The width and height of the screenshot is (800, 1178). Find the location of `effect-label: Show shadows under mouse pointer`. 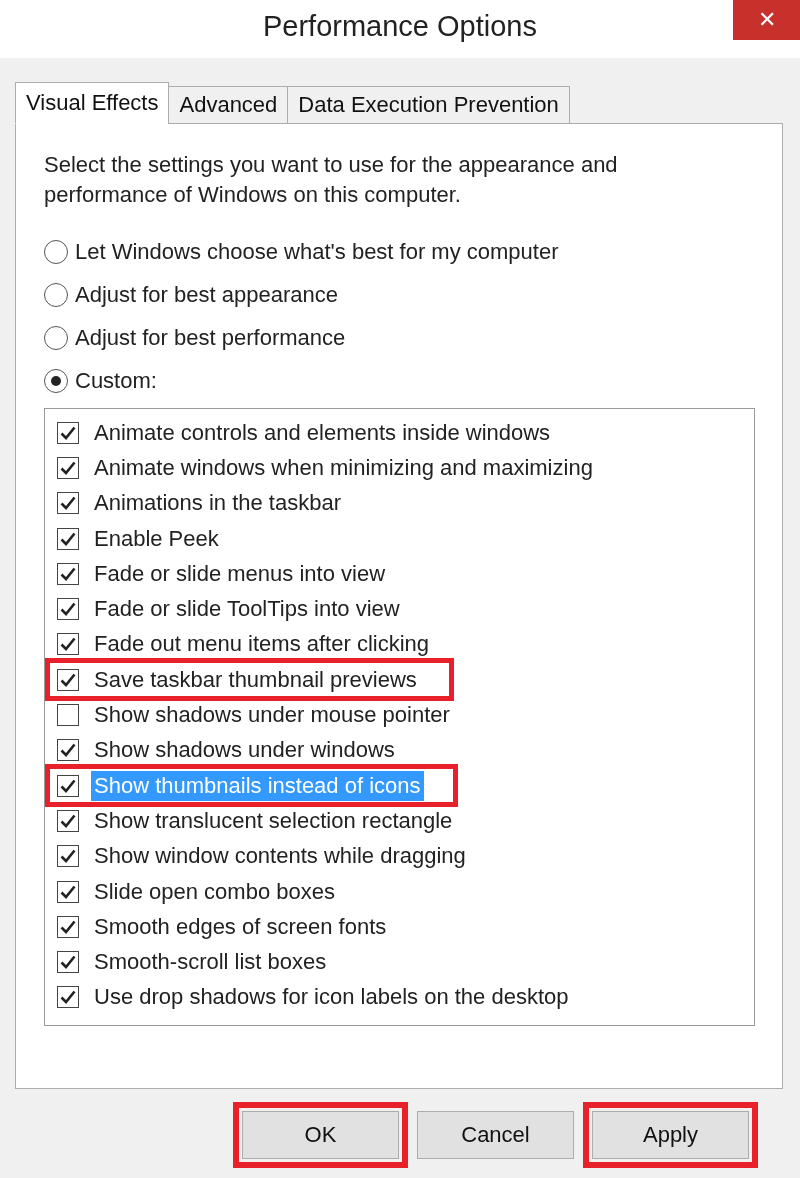

effect-label: Show shadows under mouse pointer is located at coordinates (272, 715).